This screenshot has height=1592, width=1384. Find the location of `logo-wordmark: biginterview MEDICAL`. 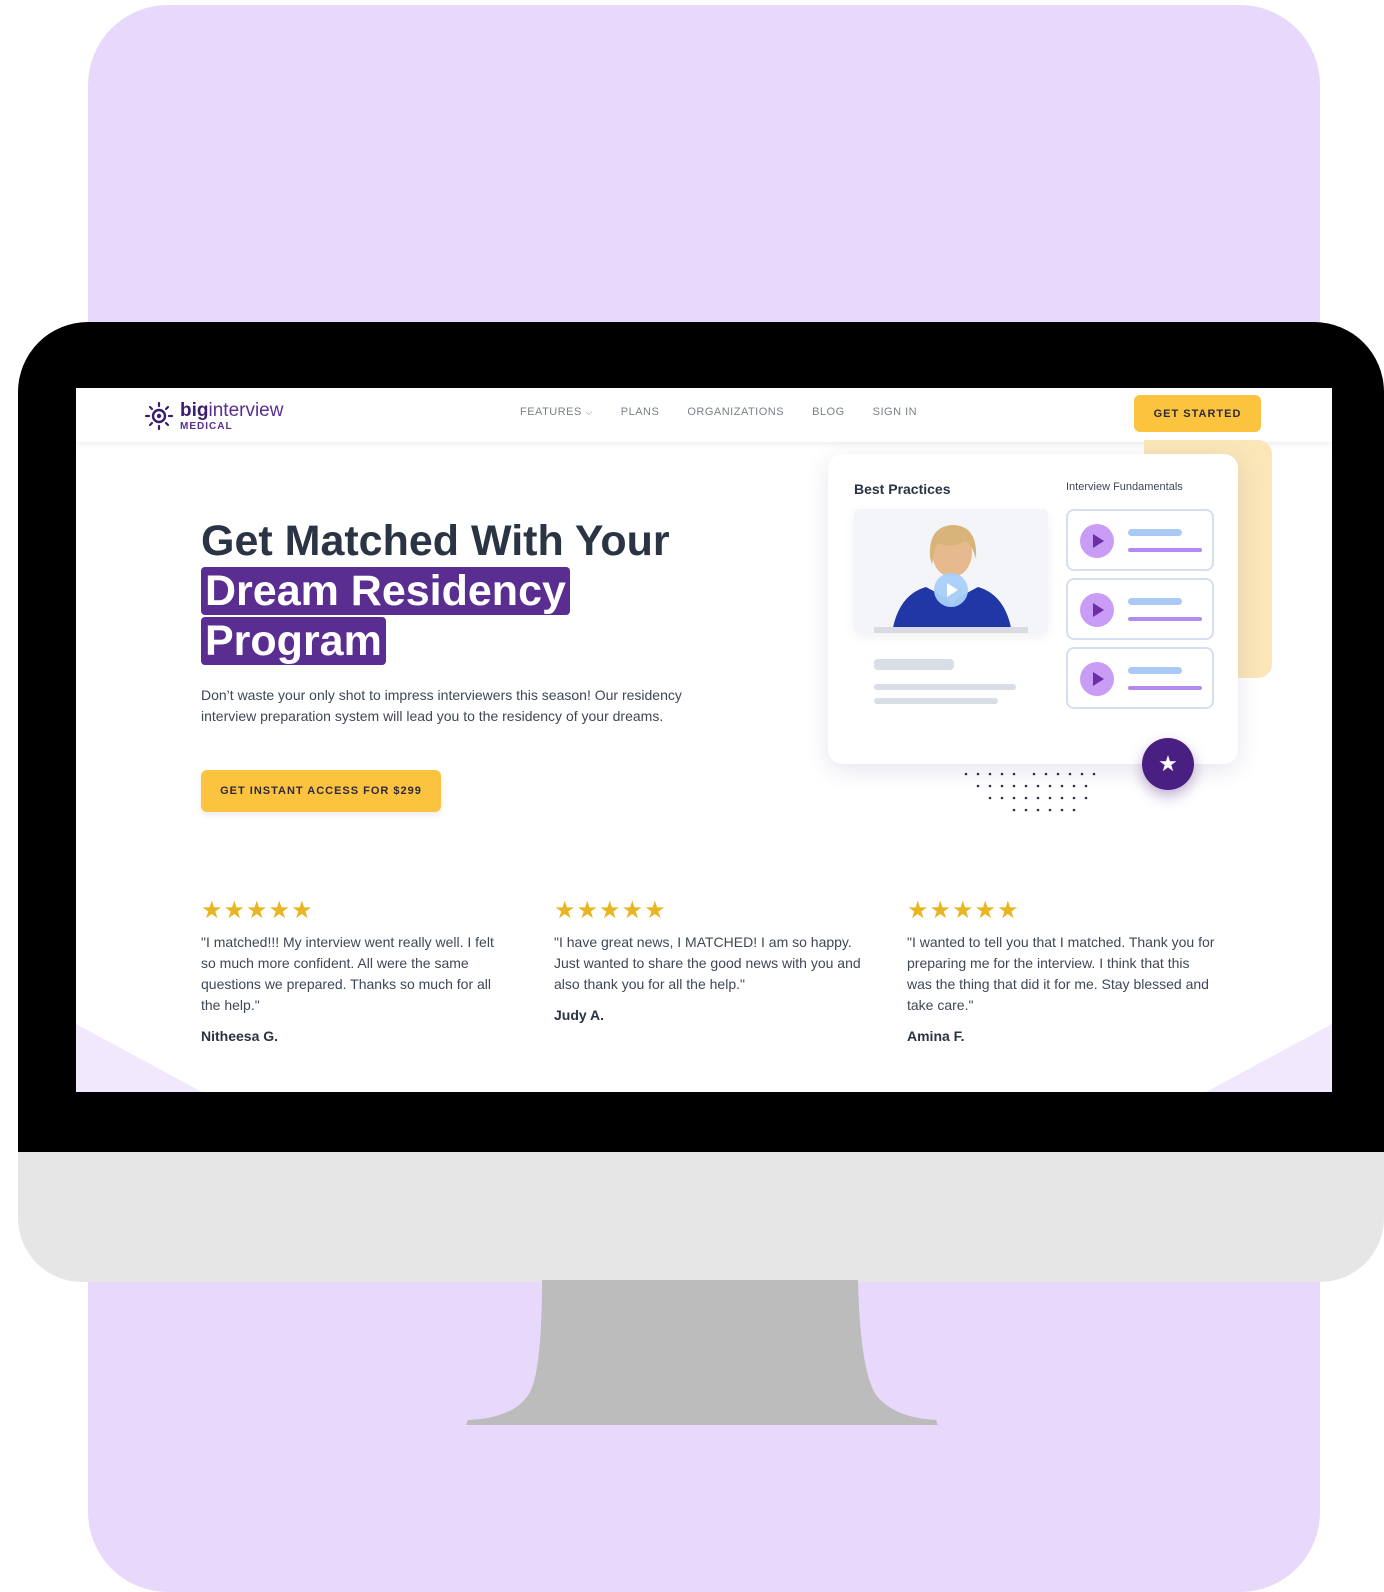

logo-wordmark: biginterview MEDICAL is located at coordinates (231, 416).